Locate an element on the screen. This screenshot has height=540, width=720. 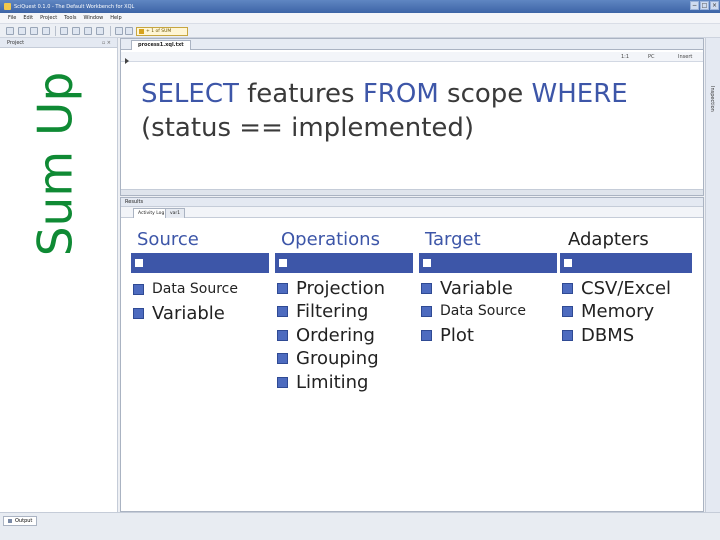
item-label: Grouping is located at coordinates (337, 358).